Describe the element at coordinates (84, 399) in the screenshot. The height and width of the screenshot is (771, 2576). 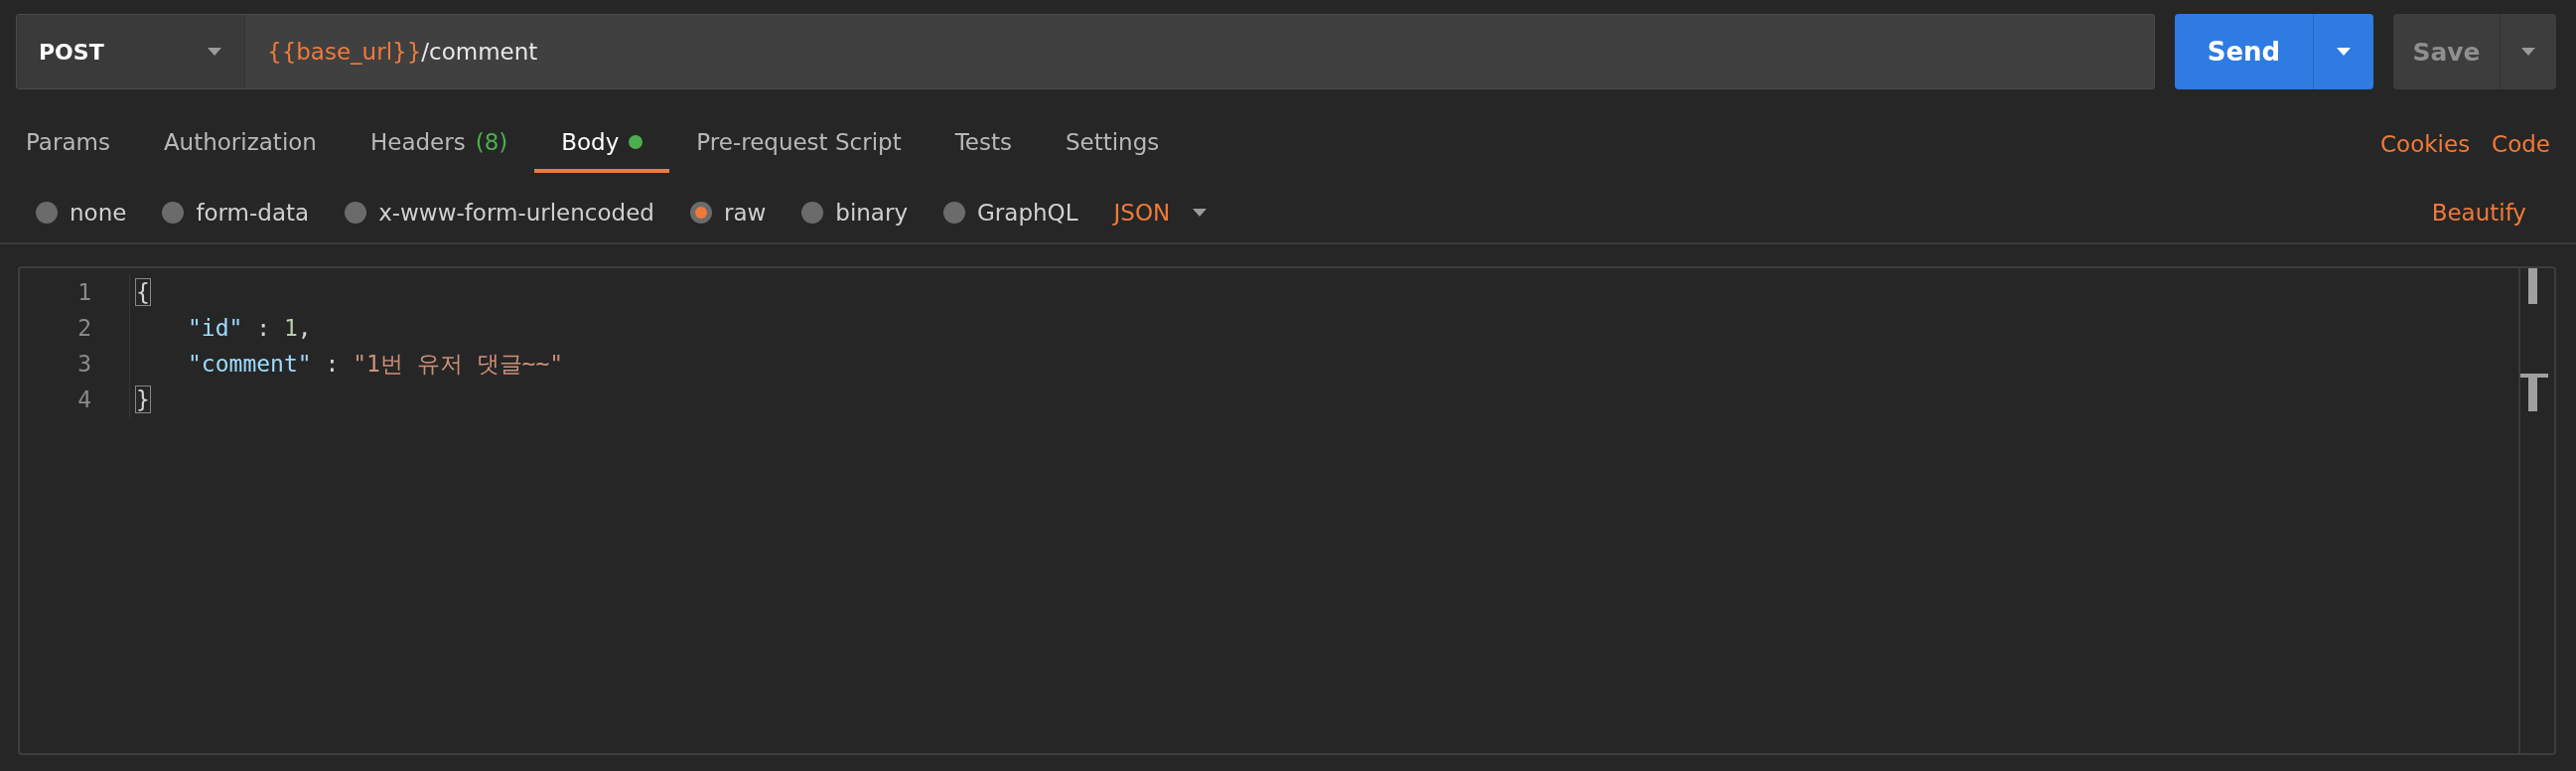
I see `line-number: 4` at that location.